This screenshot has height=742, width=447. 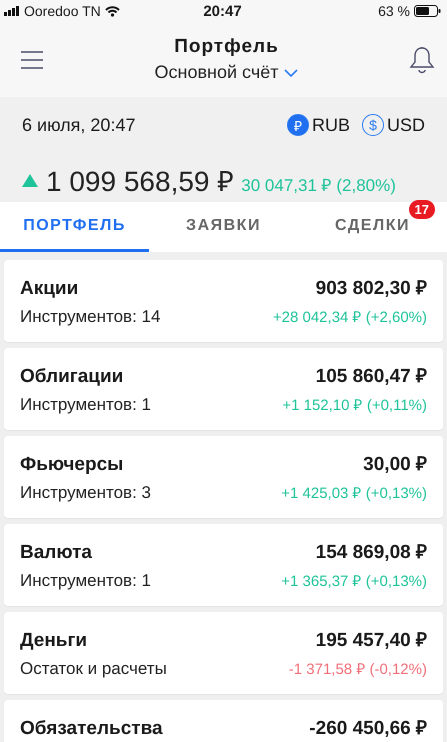 What do you see at coordinates (368, 728) in the screenshot?
I see `category-value: -260 450,66 ₽` at bounding box center [368, 728].